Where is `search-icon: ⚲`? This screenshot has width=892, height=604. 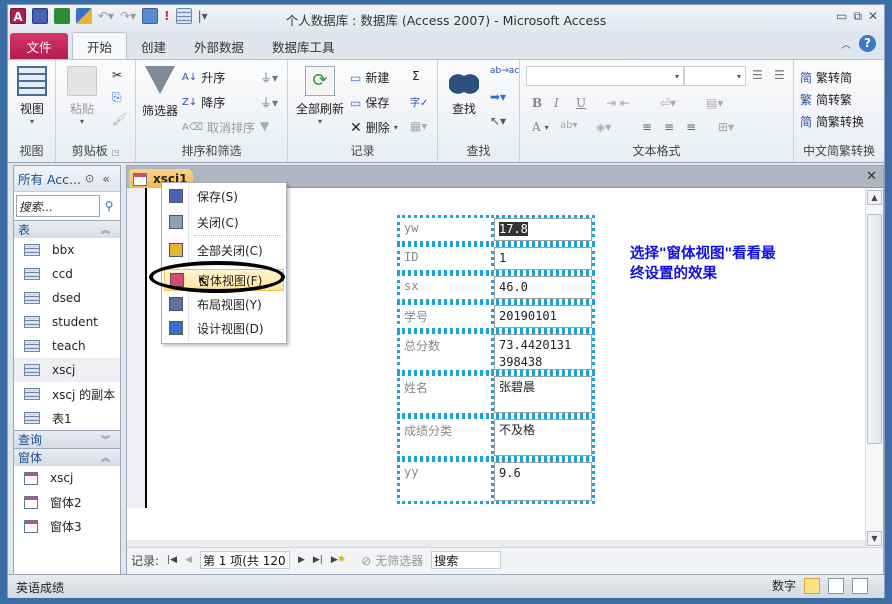 search-icon: ⚲ is located at coordinates (109, 206).